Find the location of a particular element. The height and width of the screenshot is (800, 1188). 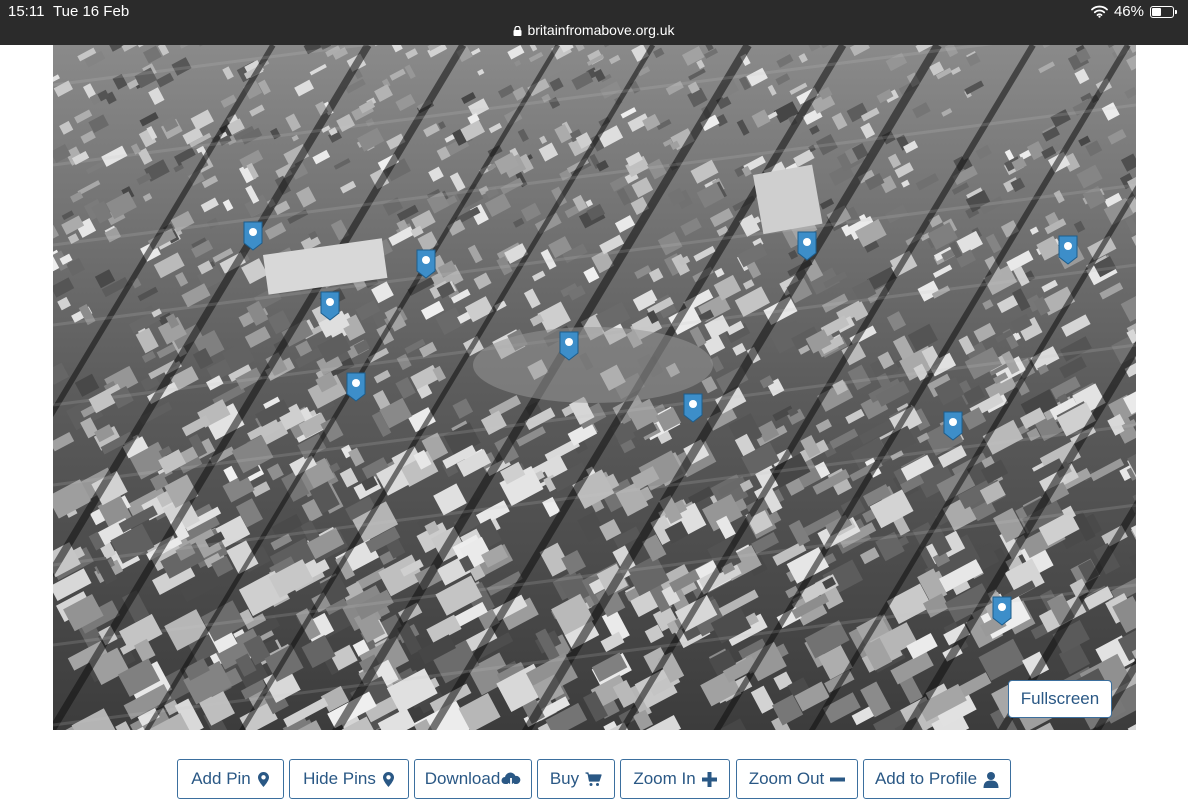

plus-icon is located at coordinates (709, 779).